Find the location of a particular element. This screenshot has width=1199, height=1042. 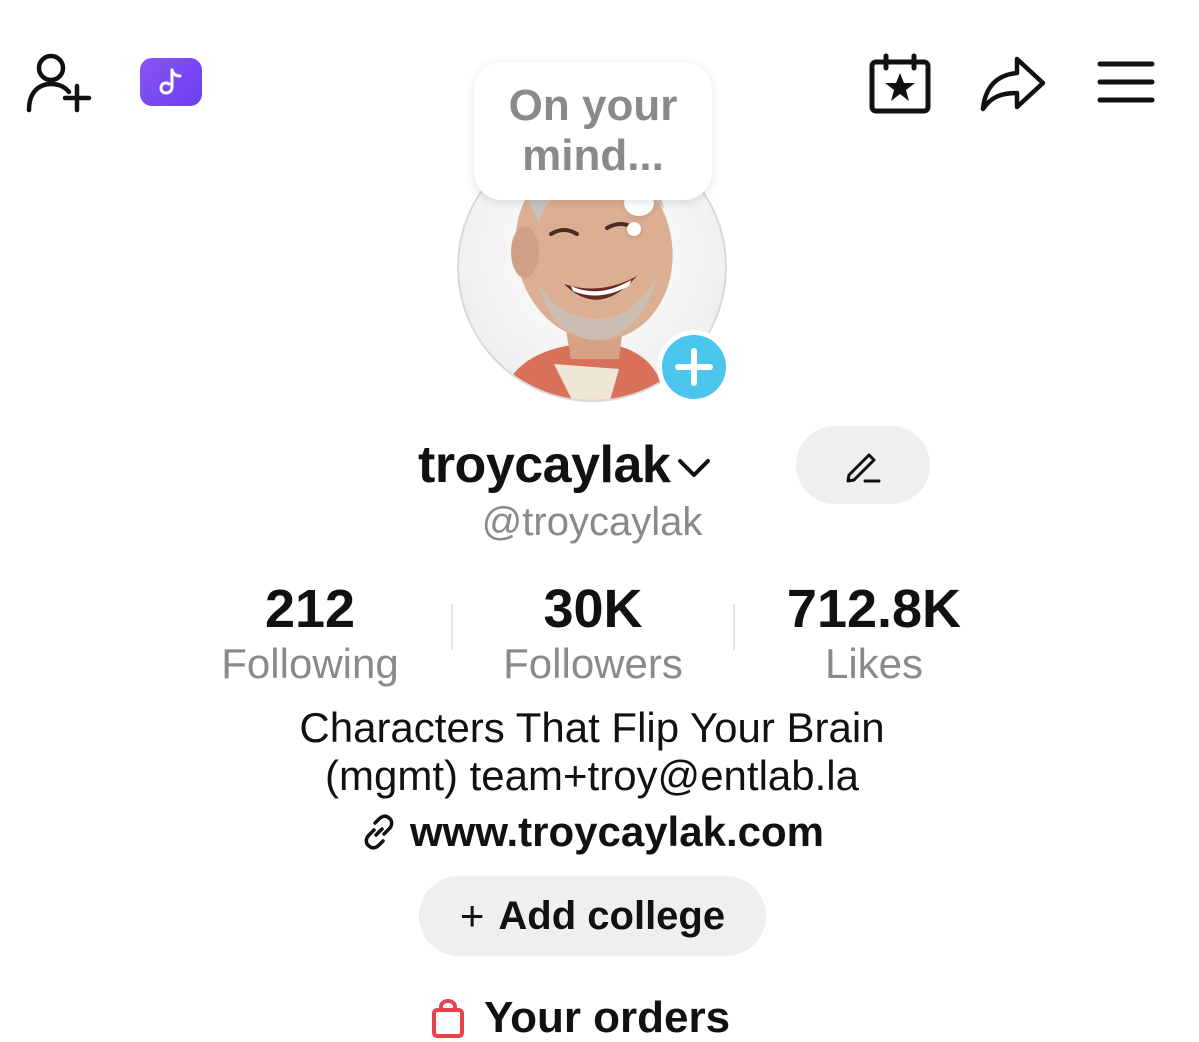

bio-line: Characters That Flip Your Brain is located at coordinates (592, 727).